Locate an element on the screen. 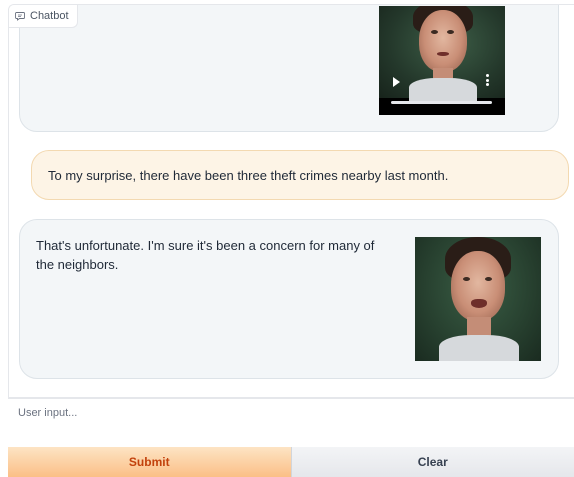 The image size is (574, 477). video-player is located at coordinates (442, 60).